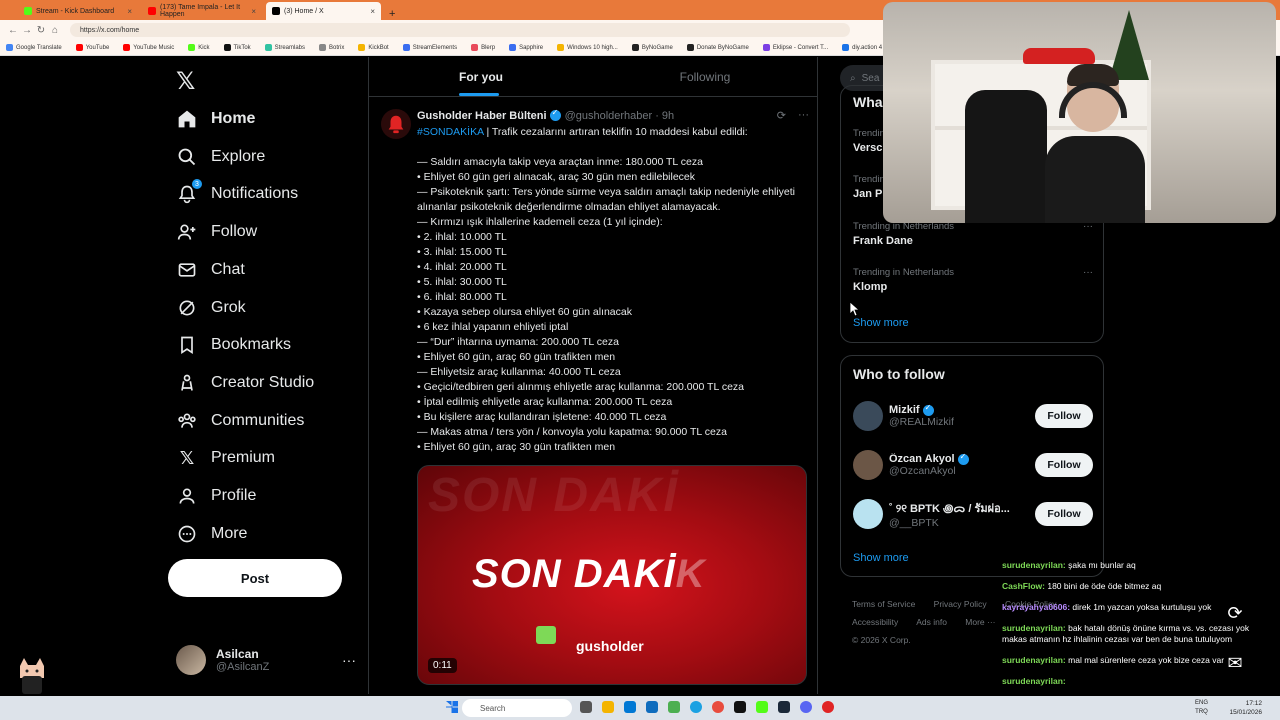  I want to click on bookmark-item: TikTok, so click(237, 47).